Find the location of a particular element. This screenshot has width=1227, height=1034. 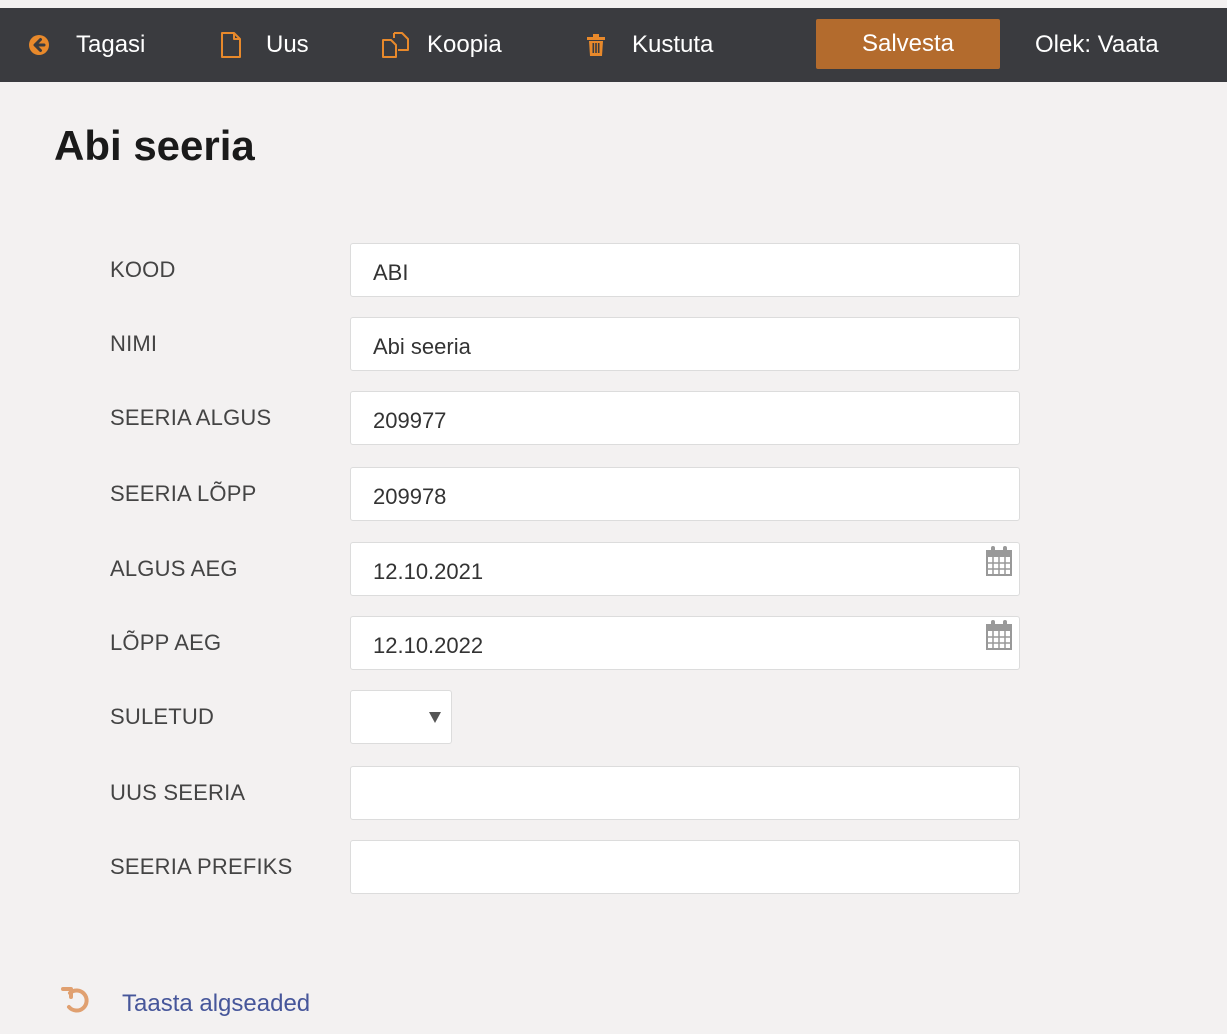

field-label-seeria-prefiks: SEERIA PREFIKS is located at coordinates (201, 866).